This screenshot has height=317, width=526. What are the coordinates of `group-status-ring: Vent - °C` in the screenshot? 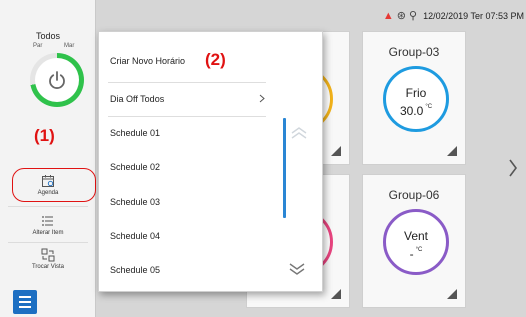 It's located at (416, 242).